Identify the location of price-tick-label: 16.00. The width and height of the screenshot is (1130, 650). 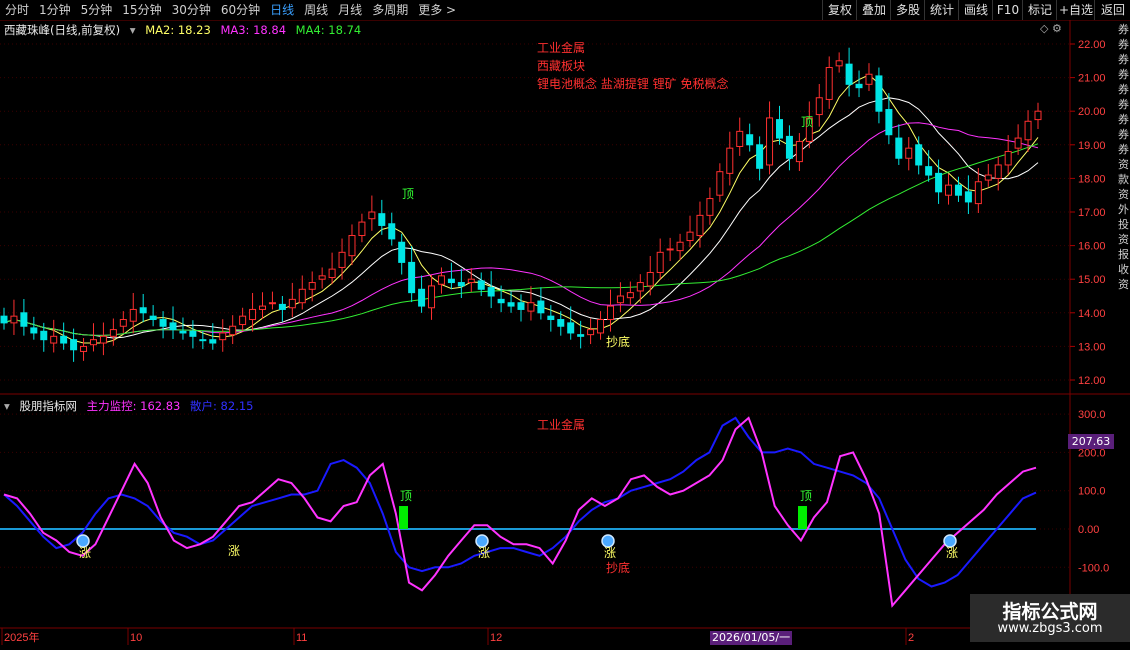
(1092, 247).